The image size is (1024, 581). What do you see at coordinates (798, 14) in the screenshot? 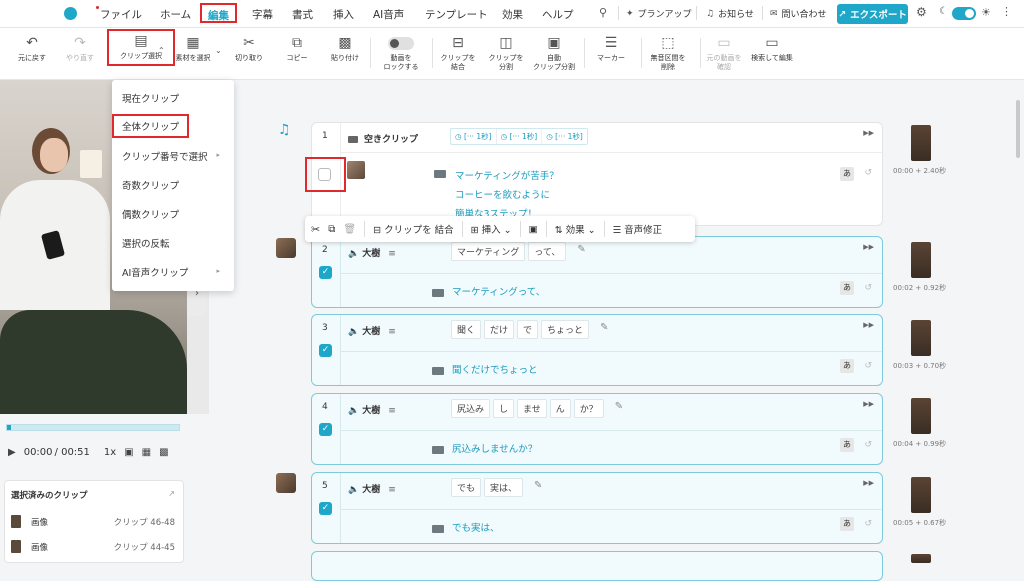
I see `contact-button: ✉ 問い合わせ` at bounding box center [798, 14].